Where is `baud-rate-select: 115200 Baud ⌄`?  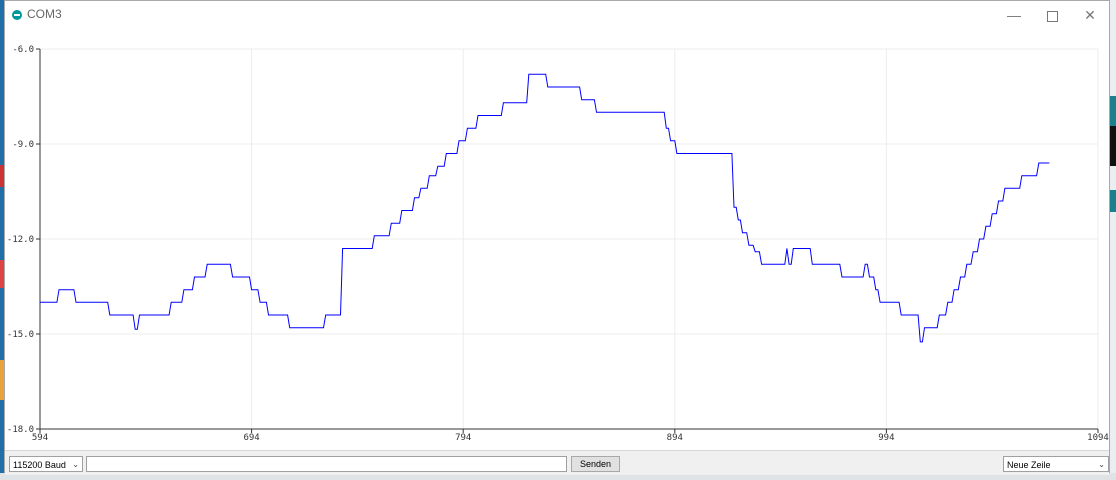
baud-rate-select: 115200 Baud ⌄ is located at coordinates (46, 464).